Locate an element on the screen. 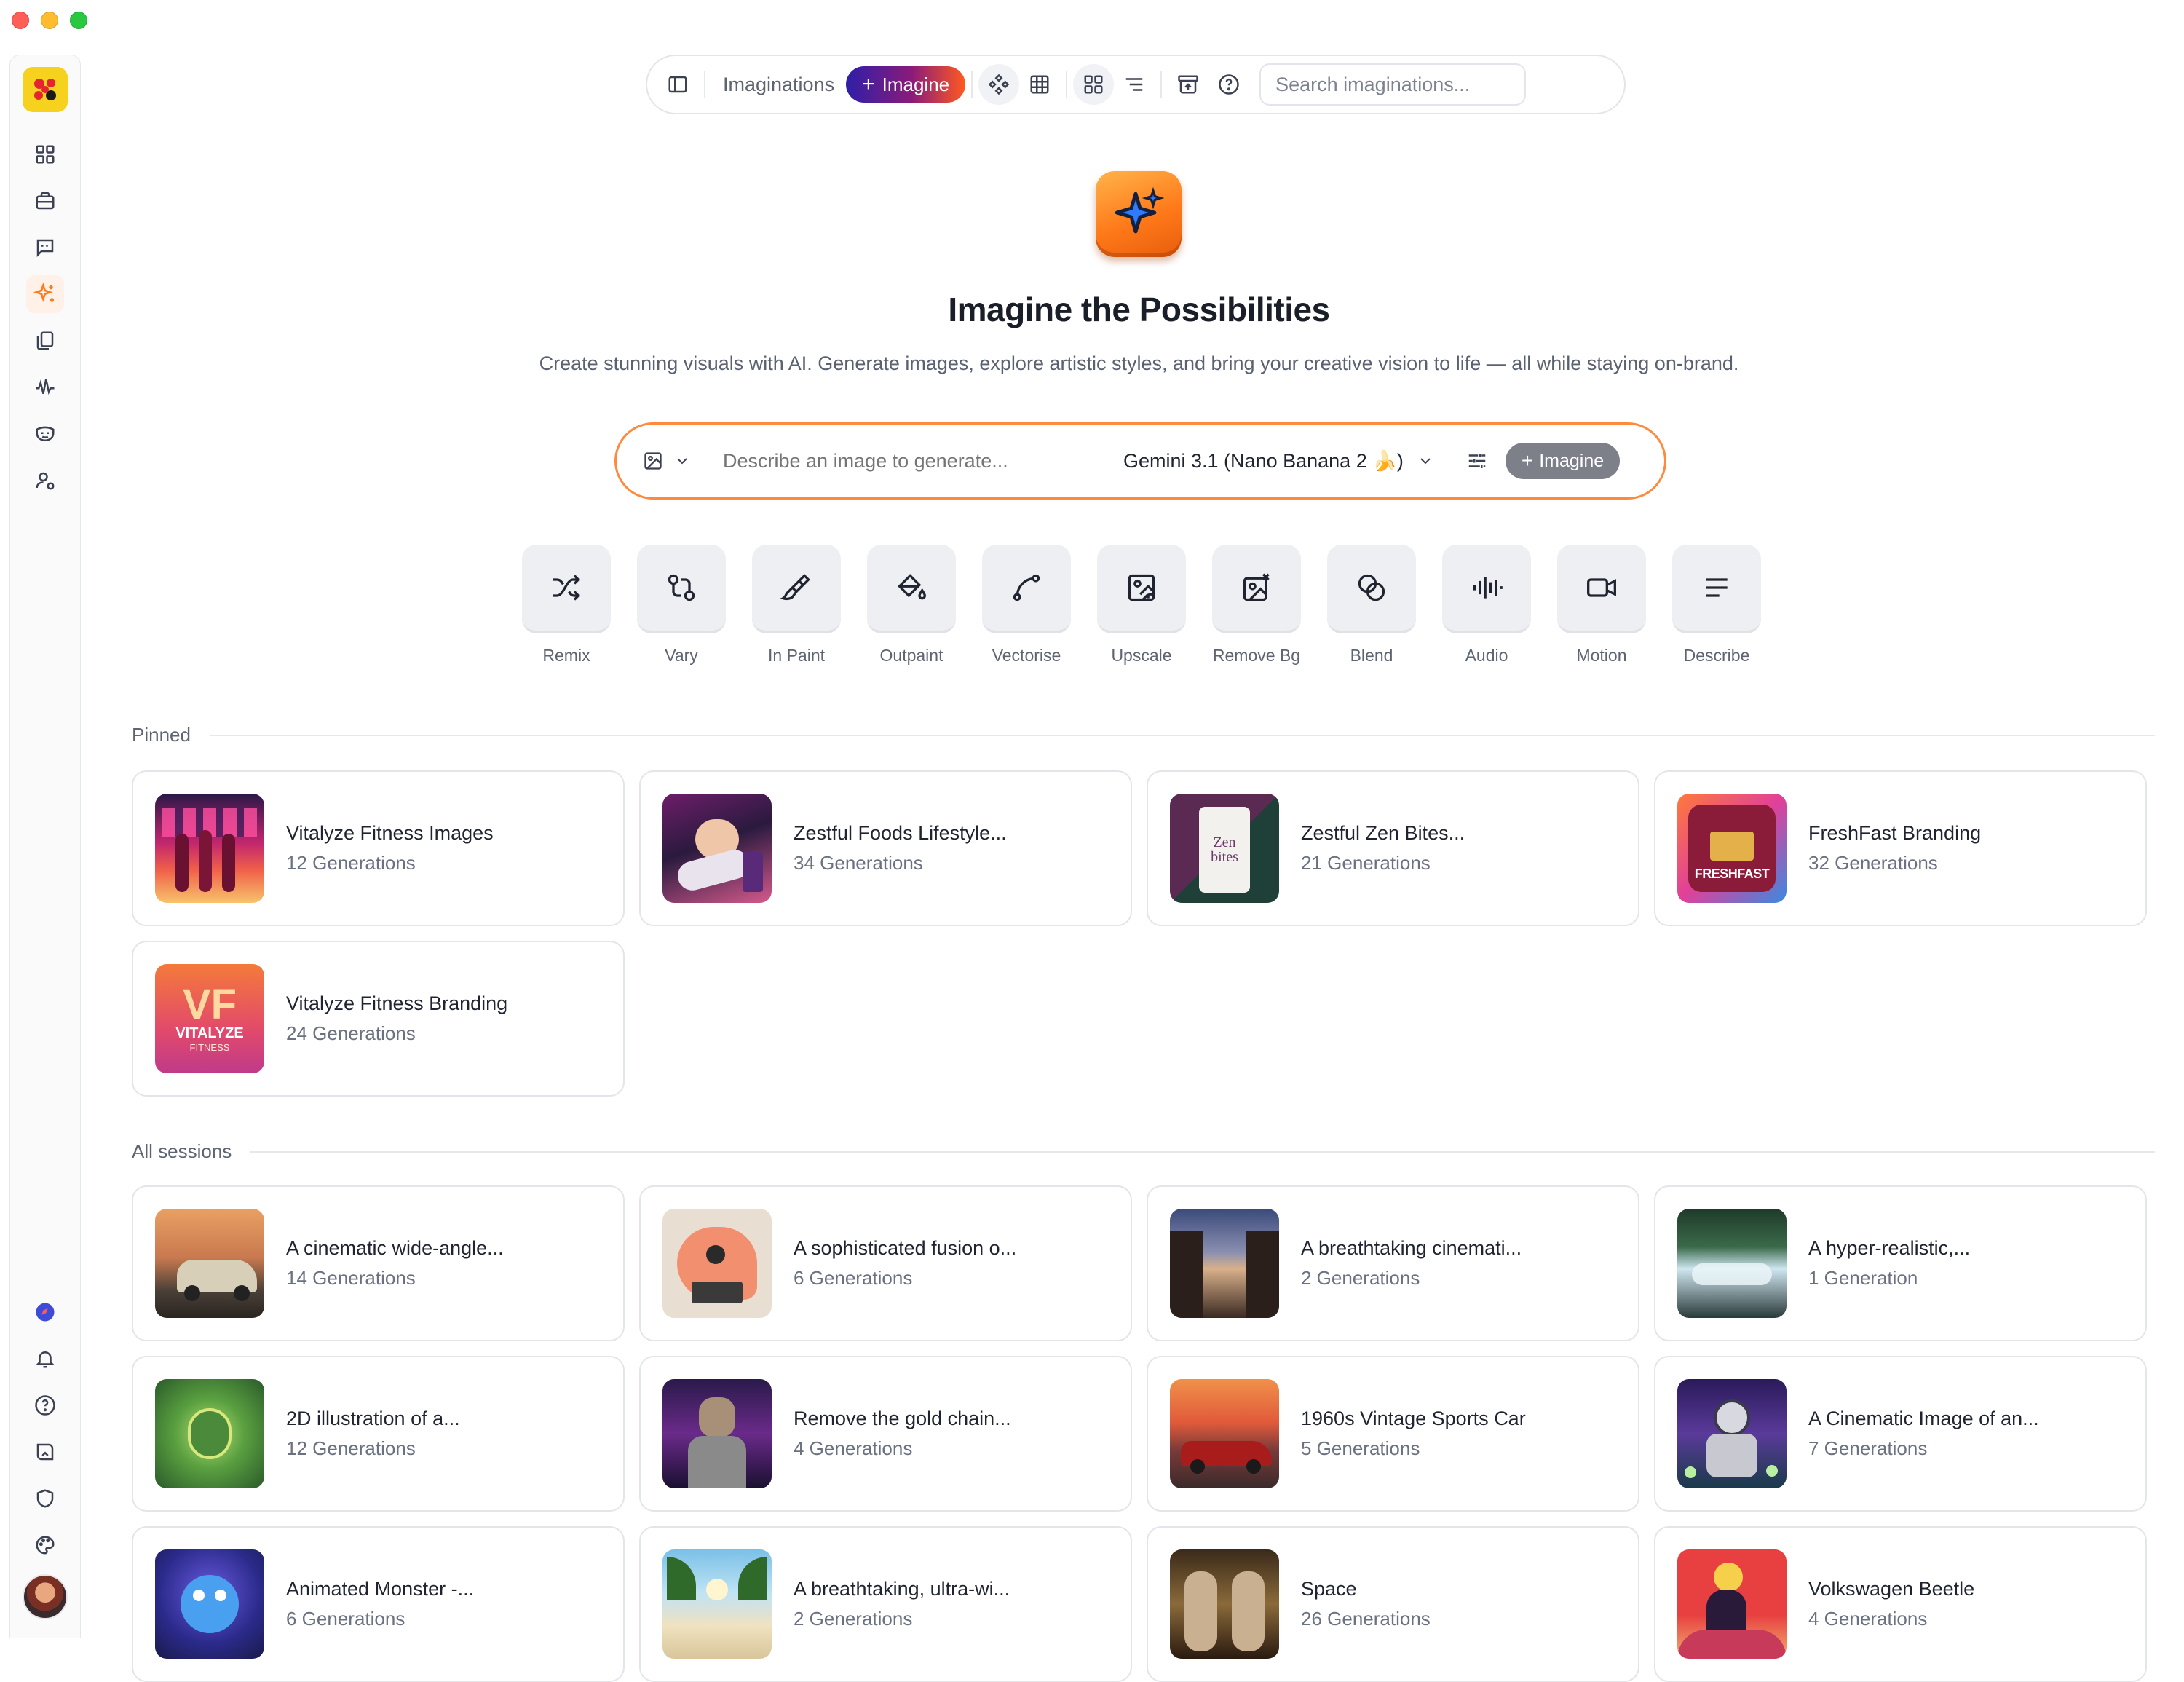  session-card: Animated Monster -... 6 Generations is located at coordinates (378, 1604).